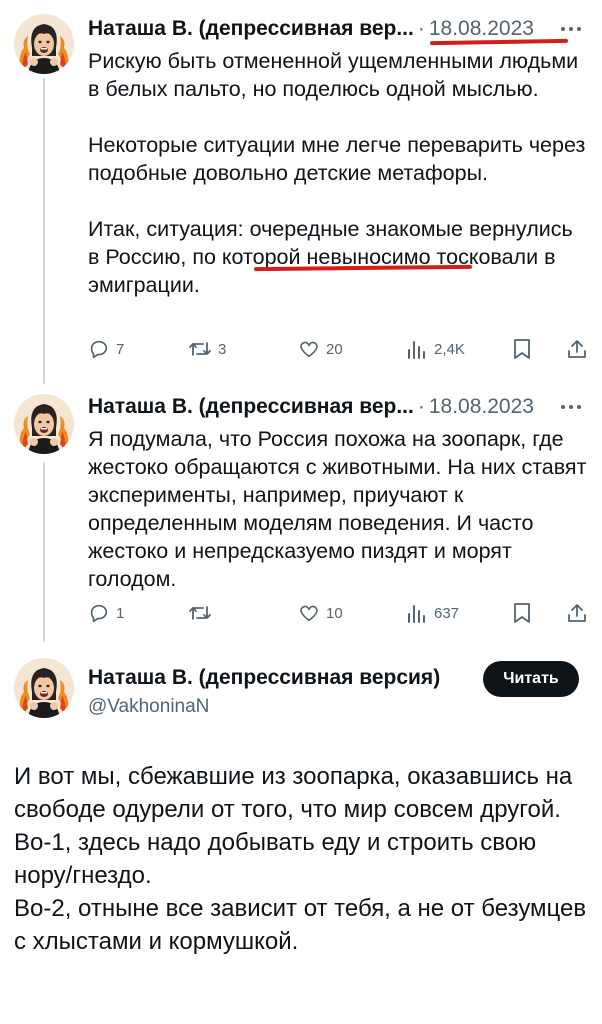 The width and height of the screenshot is (602, 1024). Describe the element at coordinates (222, 349) in the screenshot. I see `retweet-count: 3` at that location.